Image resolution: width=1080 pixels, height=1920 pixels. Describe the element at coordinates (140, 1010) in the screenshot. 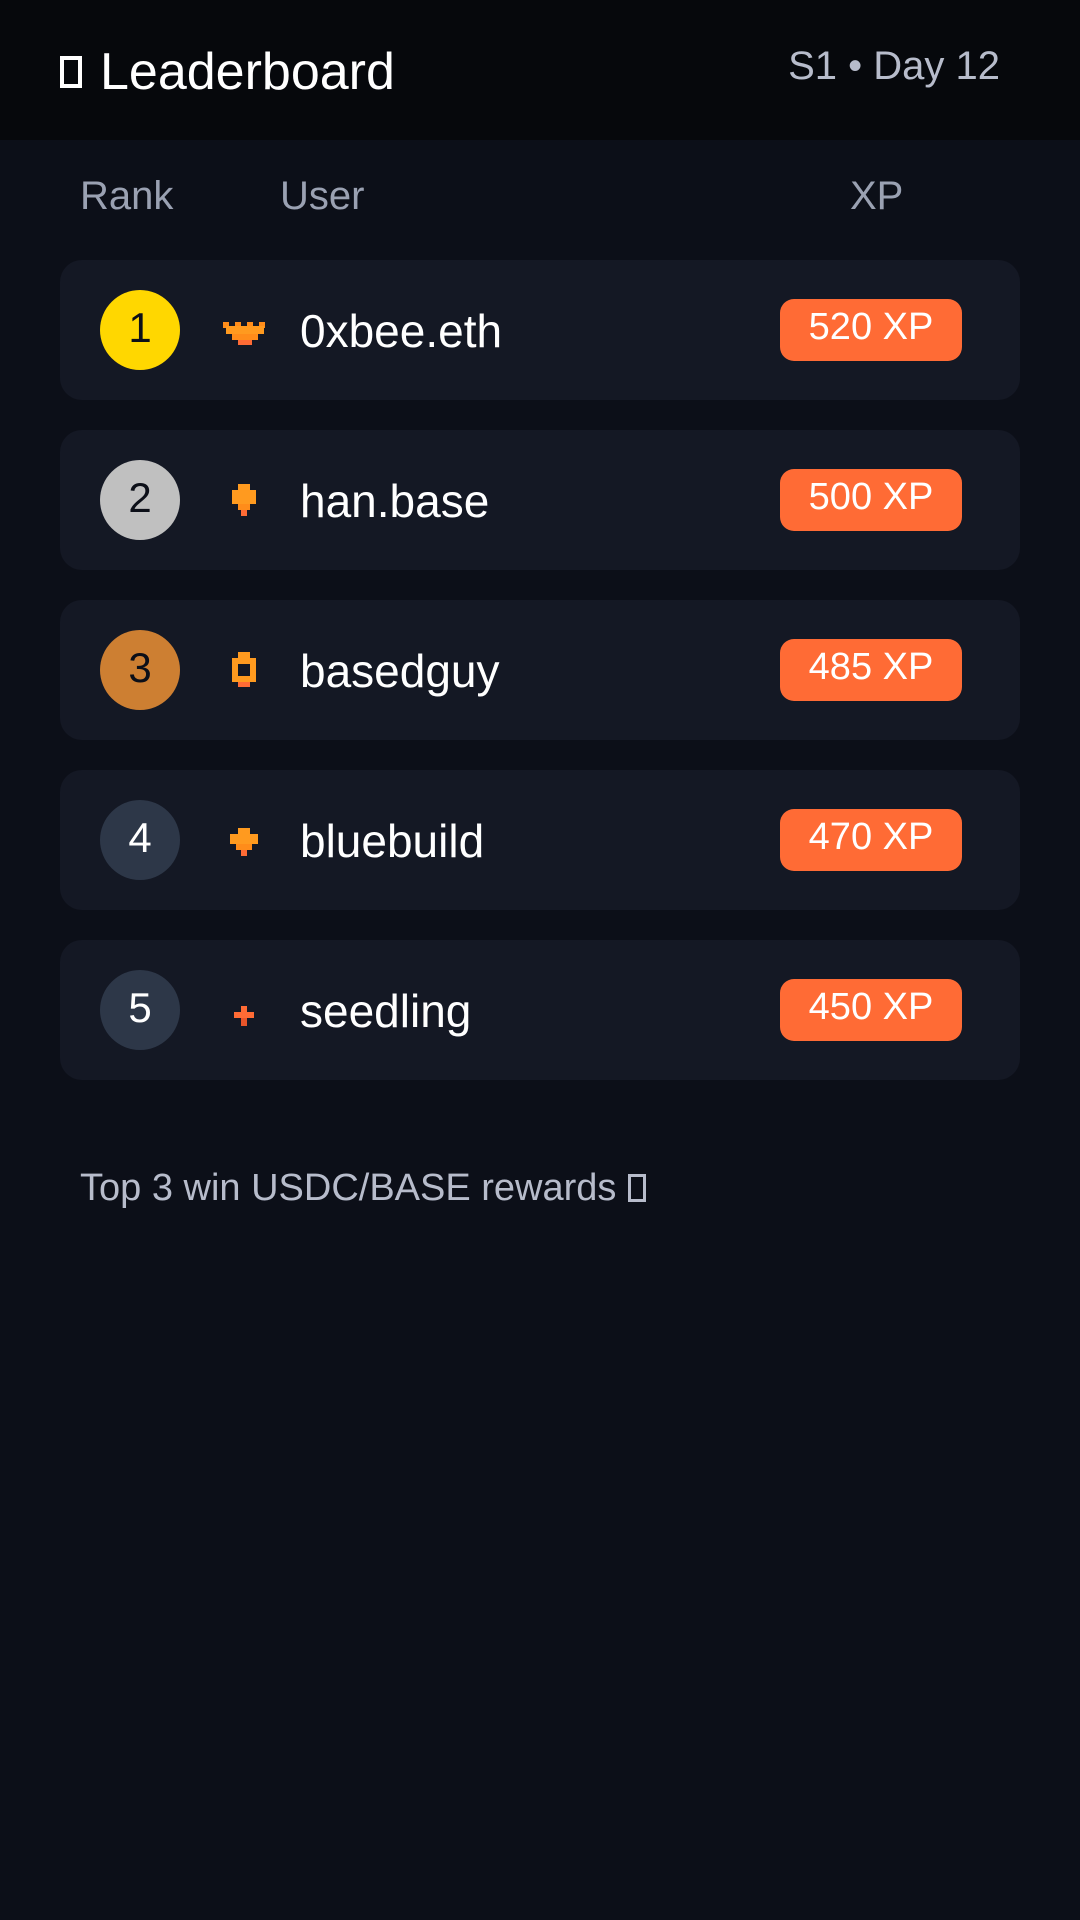

I see `rank-badge: 5` at that location.